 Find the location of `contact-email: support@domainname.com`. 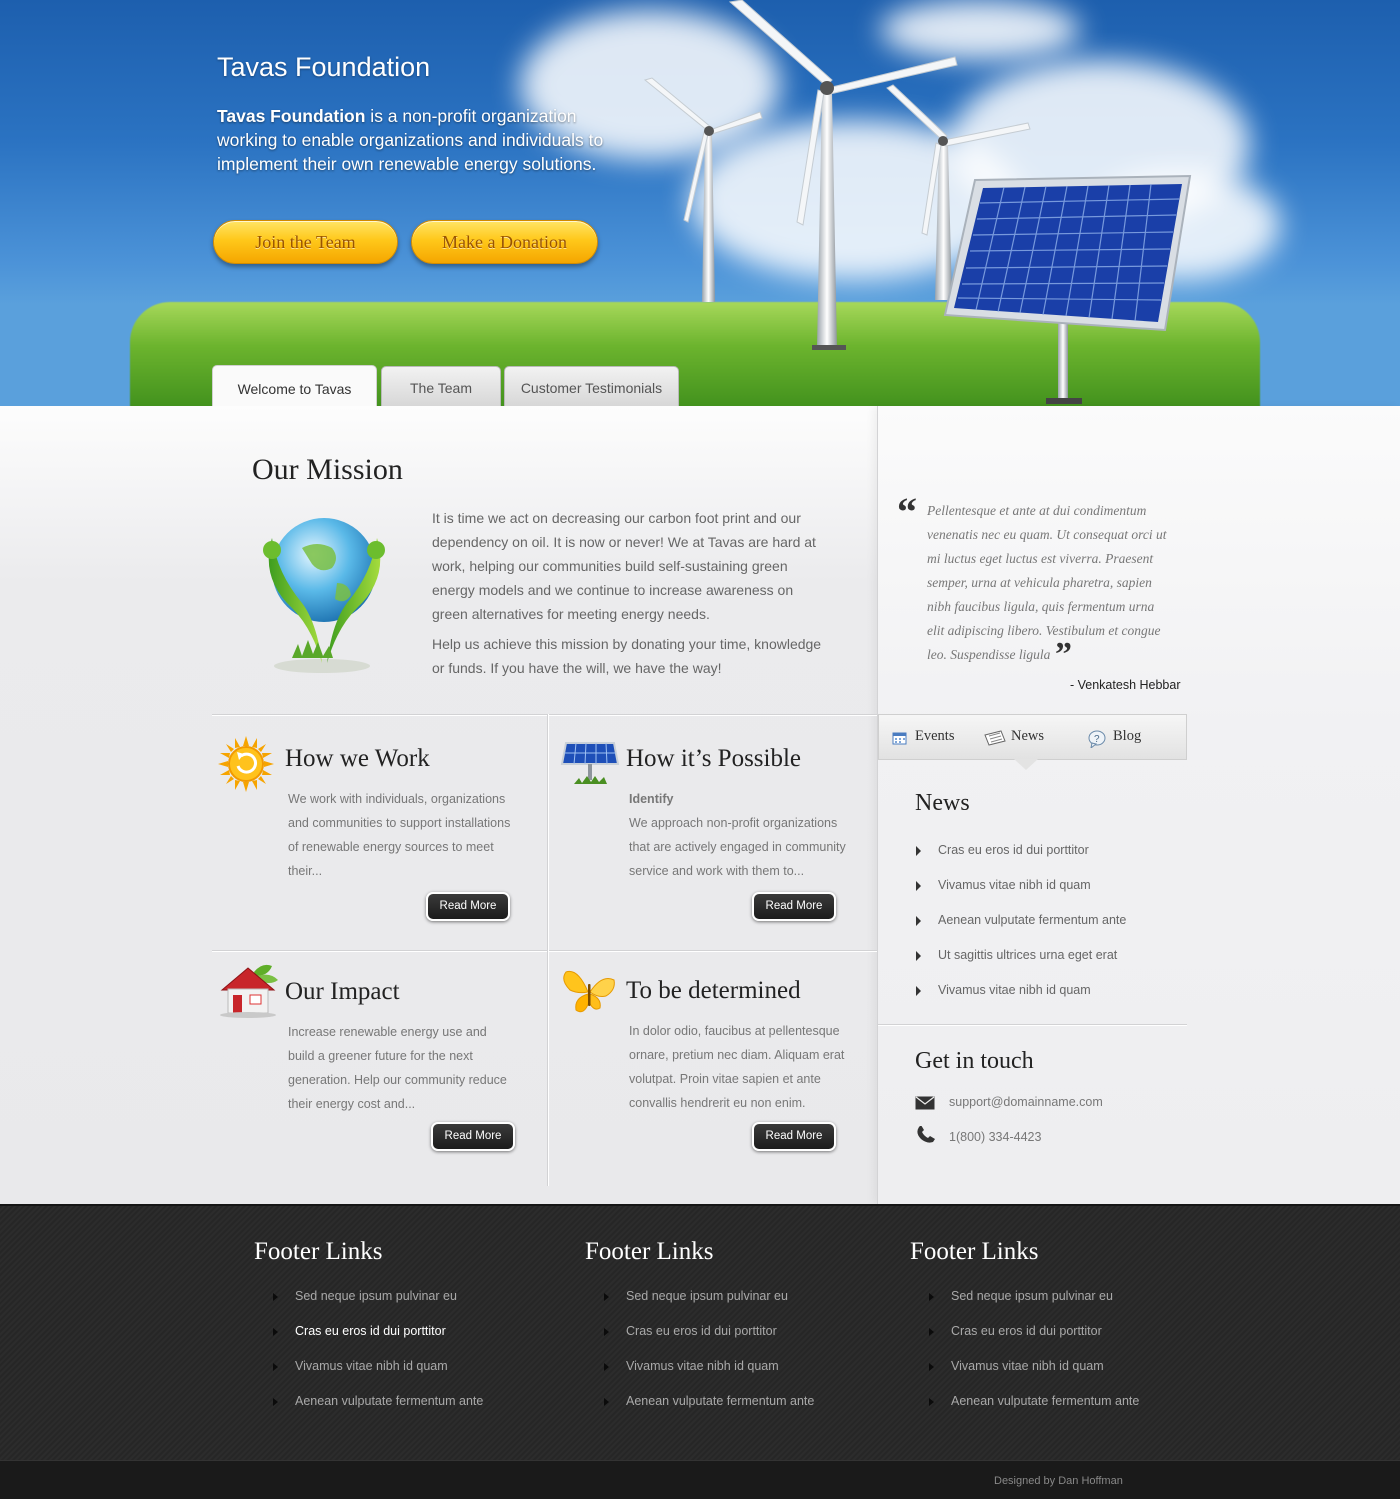

contact-email: support@domainname.com is located at coordinates (1026, 1102).